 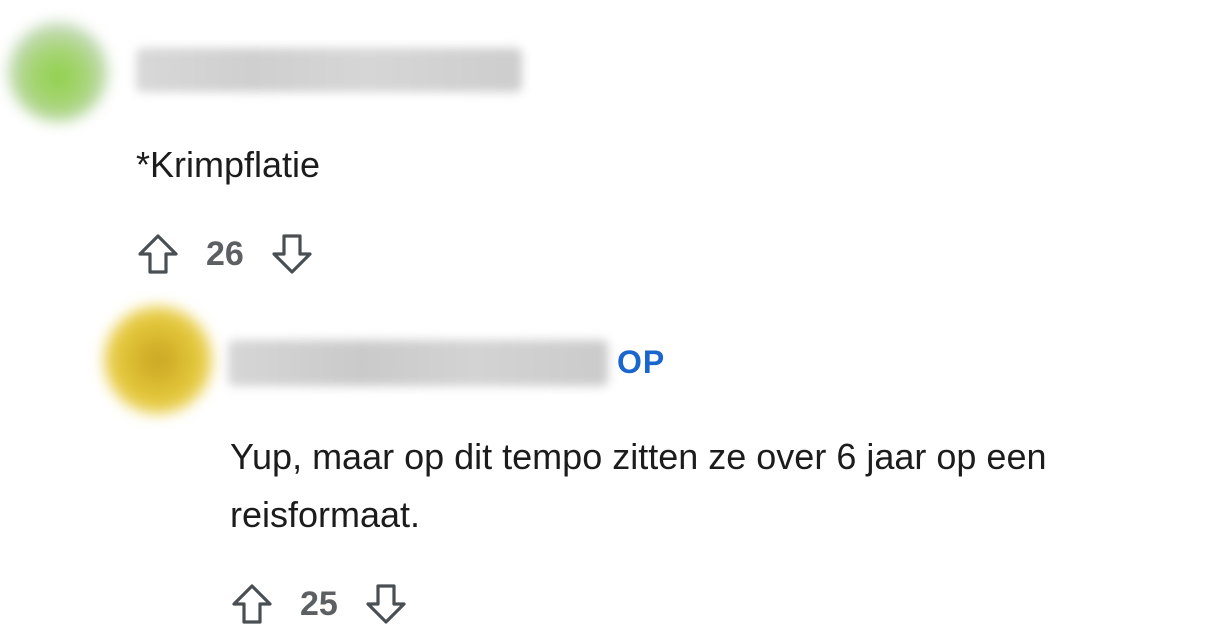 I want to click on vote-bar: 26, so click(x=225, y=254).